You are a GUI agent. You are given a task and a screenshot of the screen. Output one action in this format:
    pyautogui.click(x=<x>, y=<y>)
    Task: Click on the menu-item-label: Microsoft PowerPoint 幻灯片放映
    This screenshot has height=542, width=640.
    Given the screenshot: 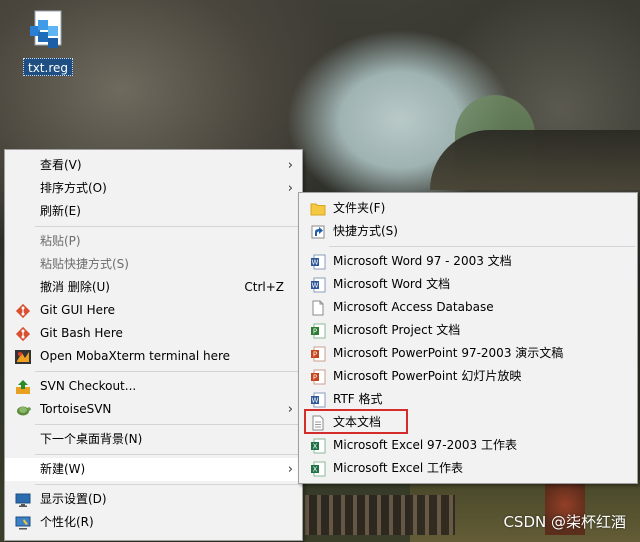 What is the action you would take?
    pyautogui.click(x=427, y=376)
    